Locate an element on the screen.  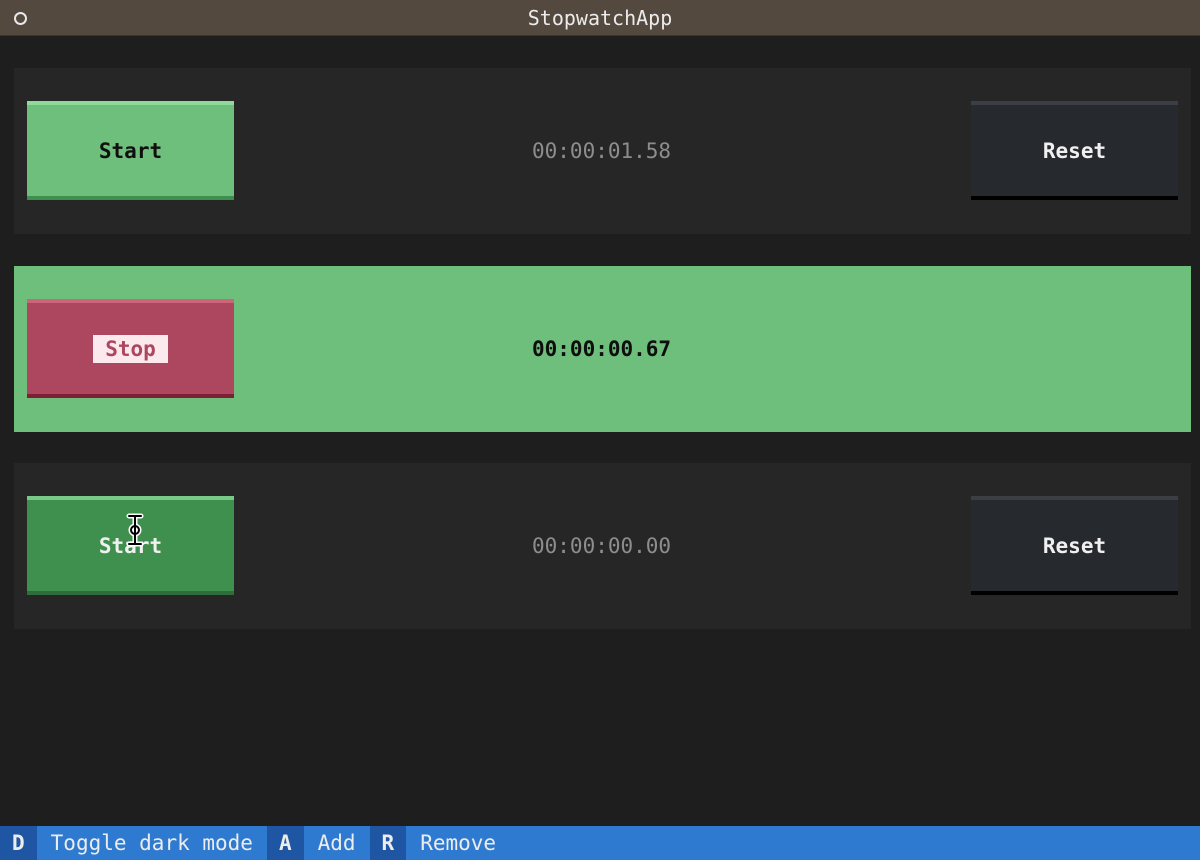
time-display: 00:00:00.67 is located at coordinates (602, 349).